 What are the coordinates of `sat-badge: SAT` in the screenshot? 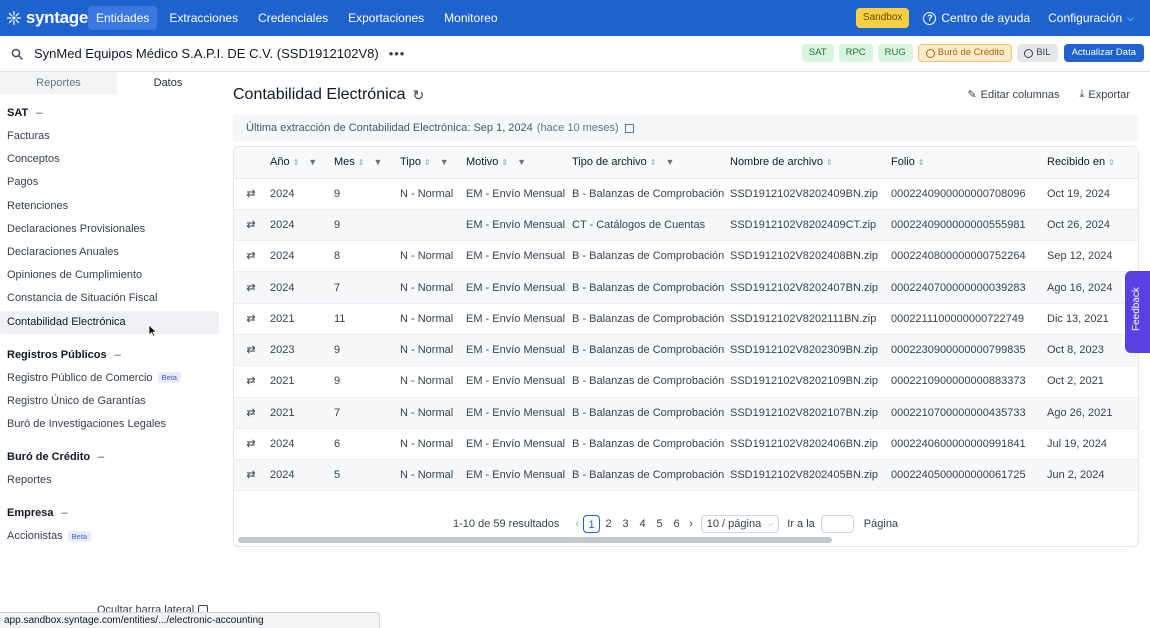 It's located at (817, 53).